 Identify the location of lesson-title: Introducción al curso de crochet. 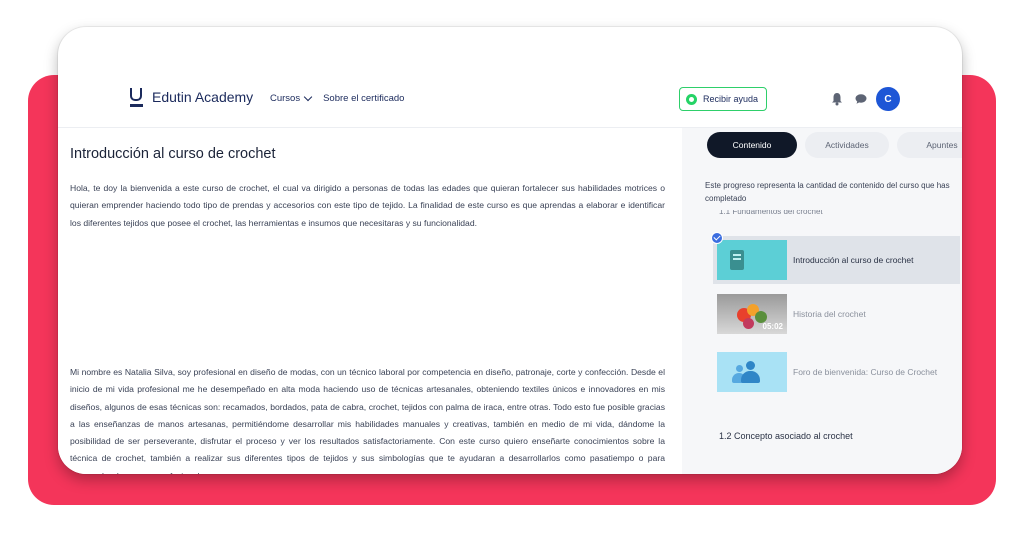
(173, 154).